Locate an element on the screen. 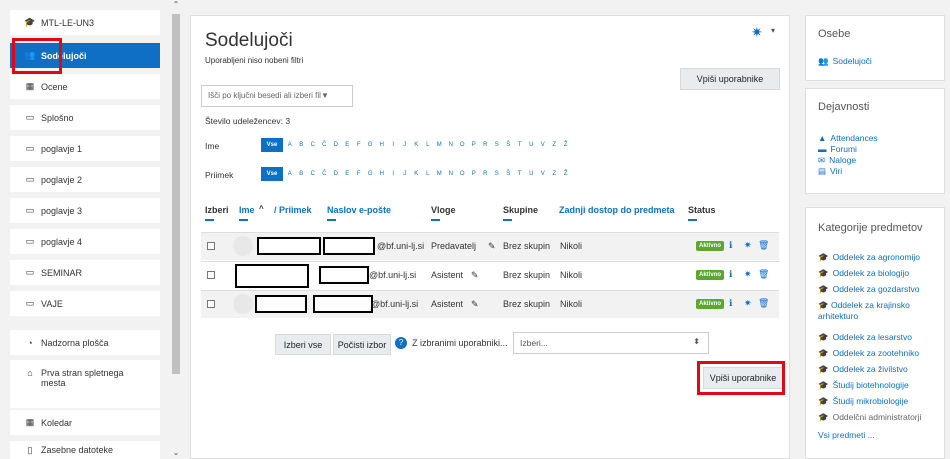  letter: V is located at coordinates (543, 145).